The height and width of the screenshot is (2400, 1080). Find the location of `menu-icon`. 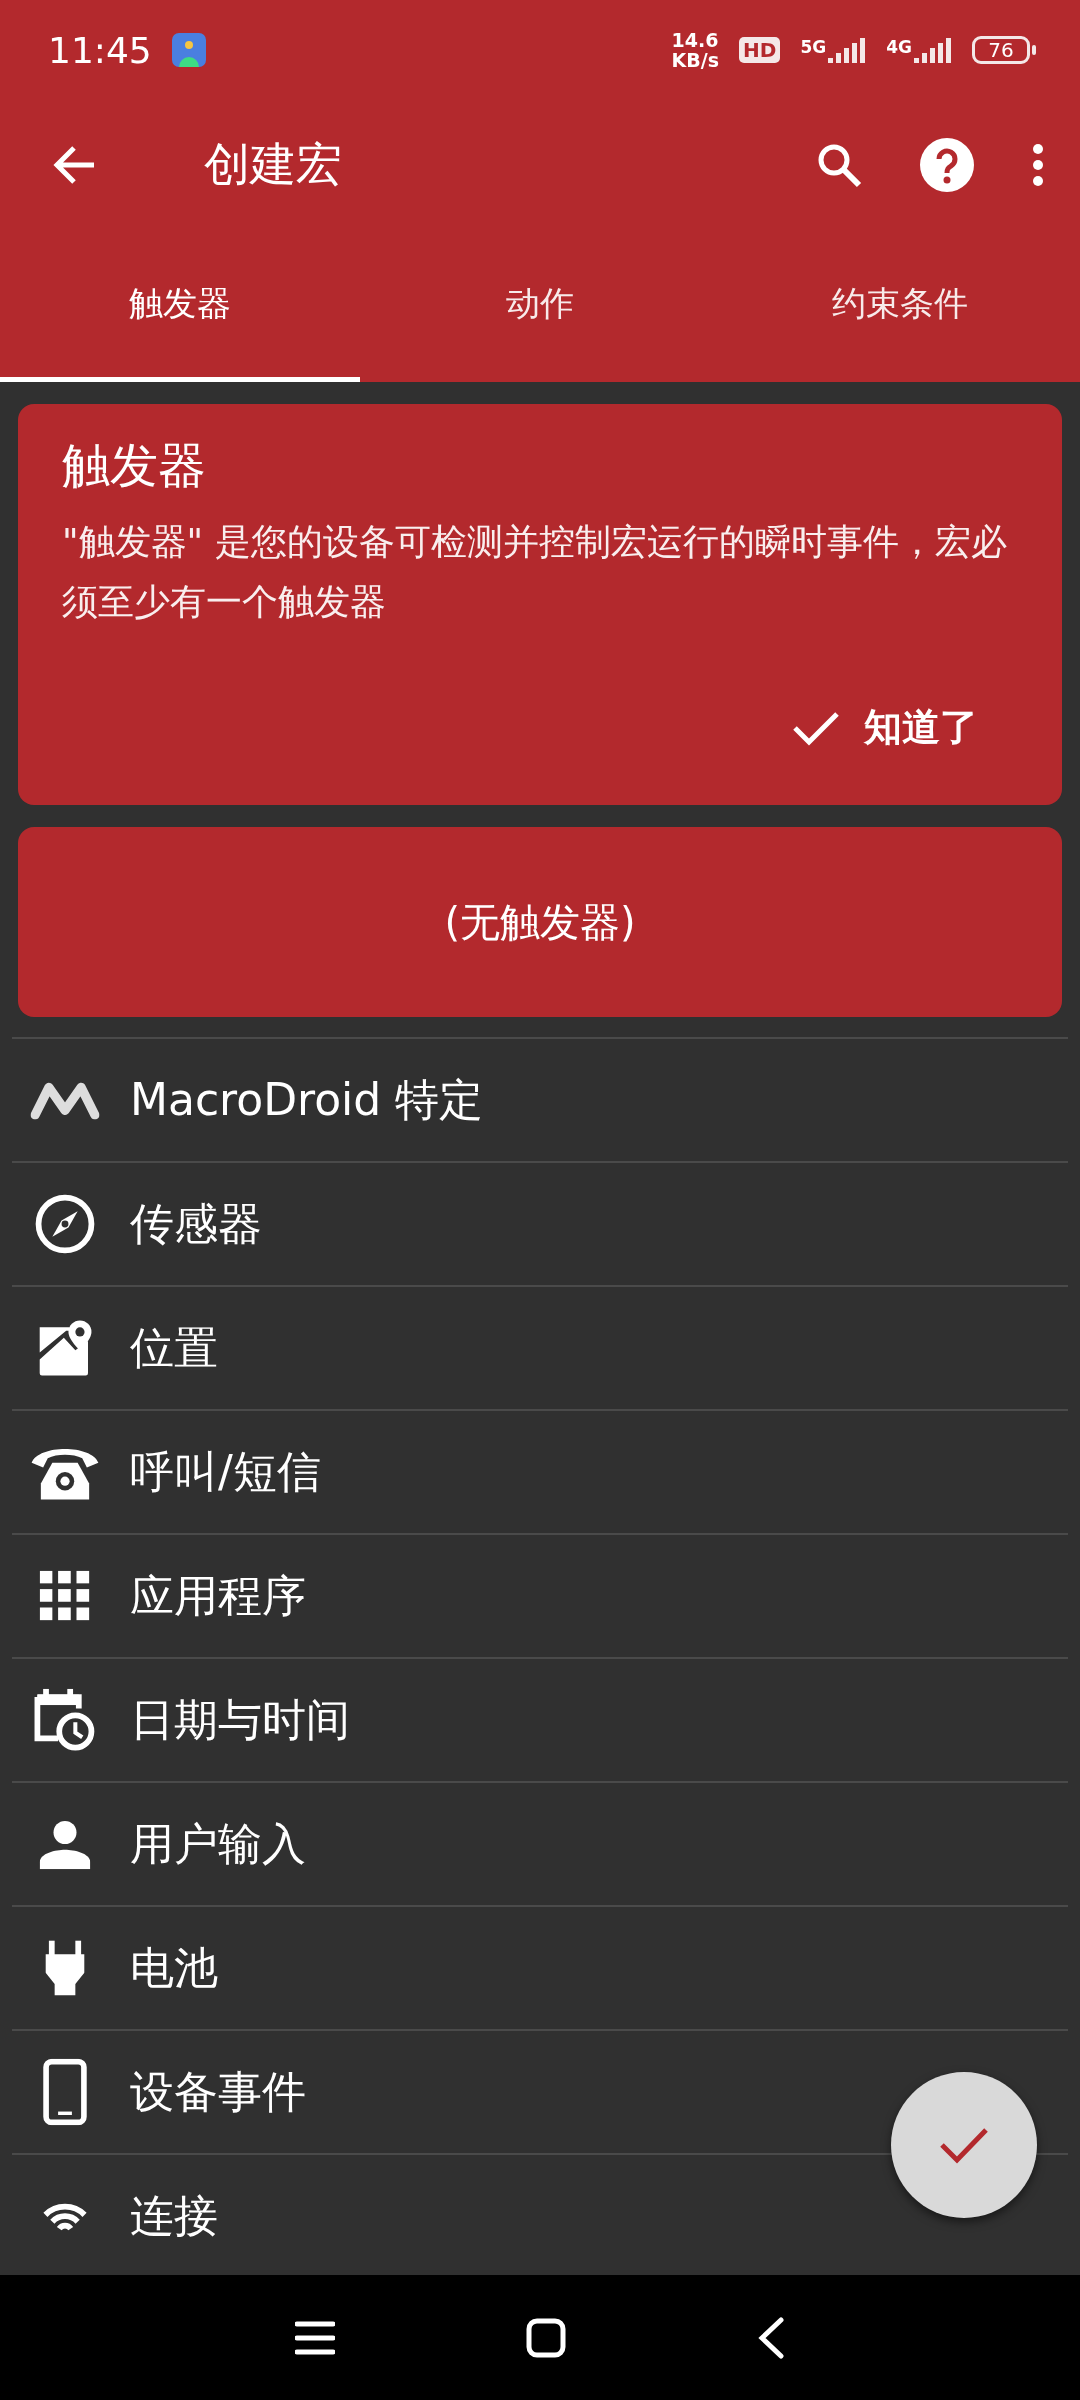

menu-icon is located at coordinates (315, 2337).